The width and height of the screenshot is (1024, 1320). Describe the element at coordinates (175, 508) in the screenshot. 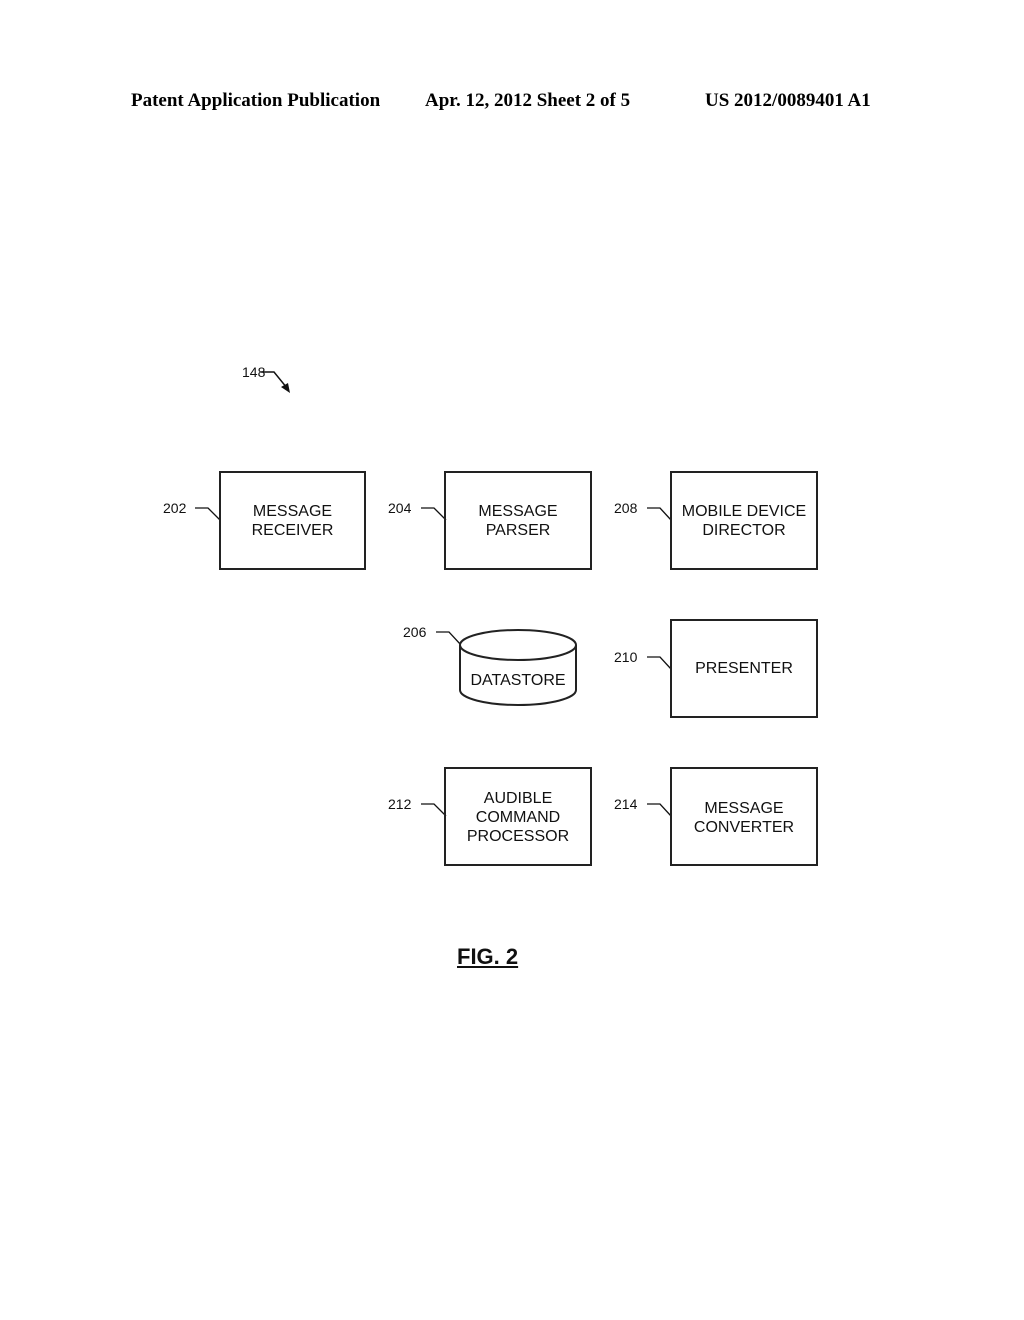

I see `ref-202: 202` at that location.